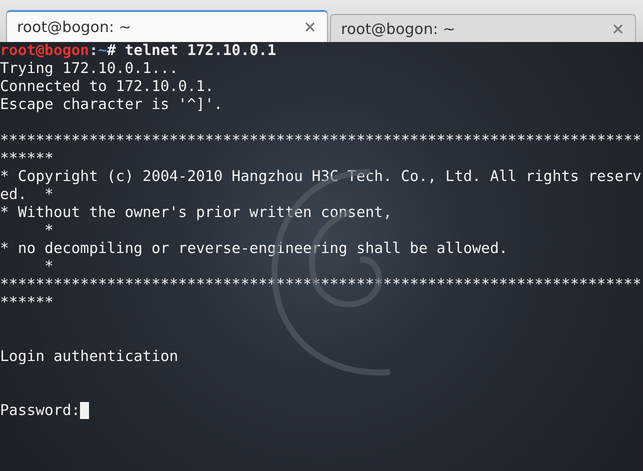 This screenshot has height=471, width=643. I want to click on prompt-line: root@bogon:~# telnet 172.10.0.1, so click(138, 50).